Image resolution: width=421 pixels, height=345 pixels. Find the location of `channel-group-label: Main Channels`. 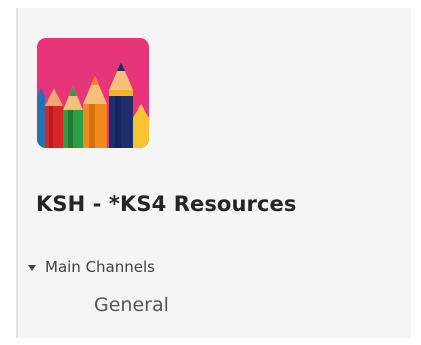

channel-group-label: Main Channels is located at coordinates (100, 267).